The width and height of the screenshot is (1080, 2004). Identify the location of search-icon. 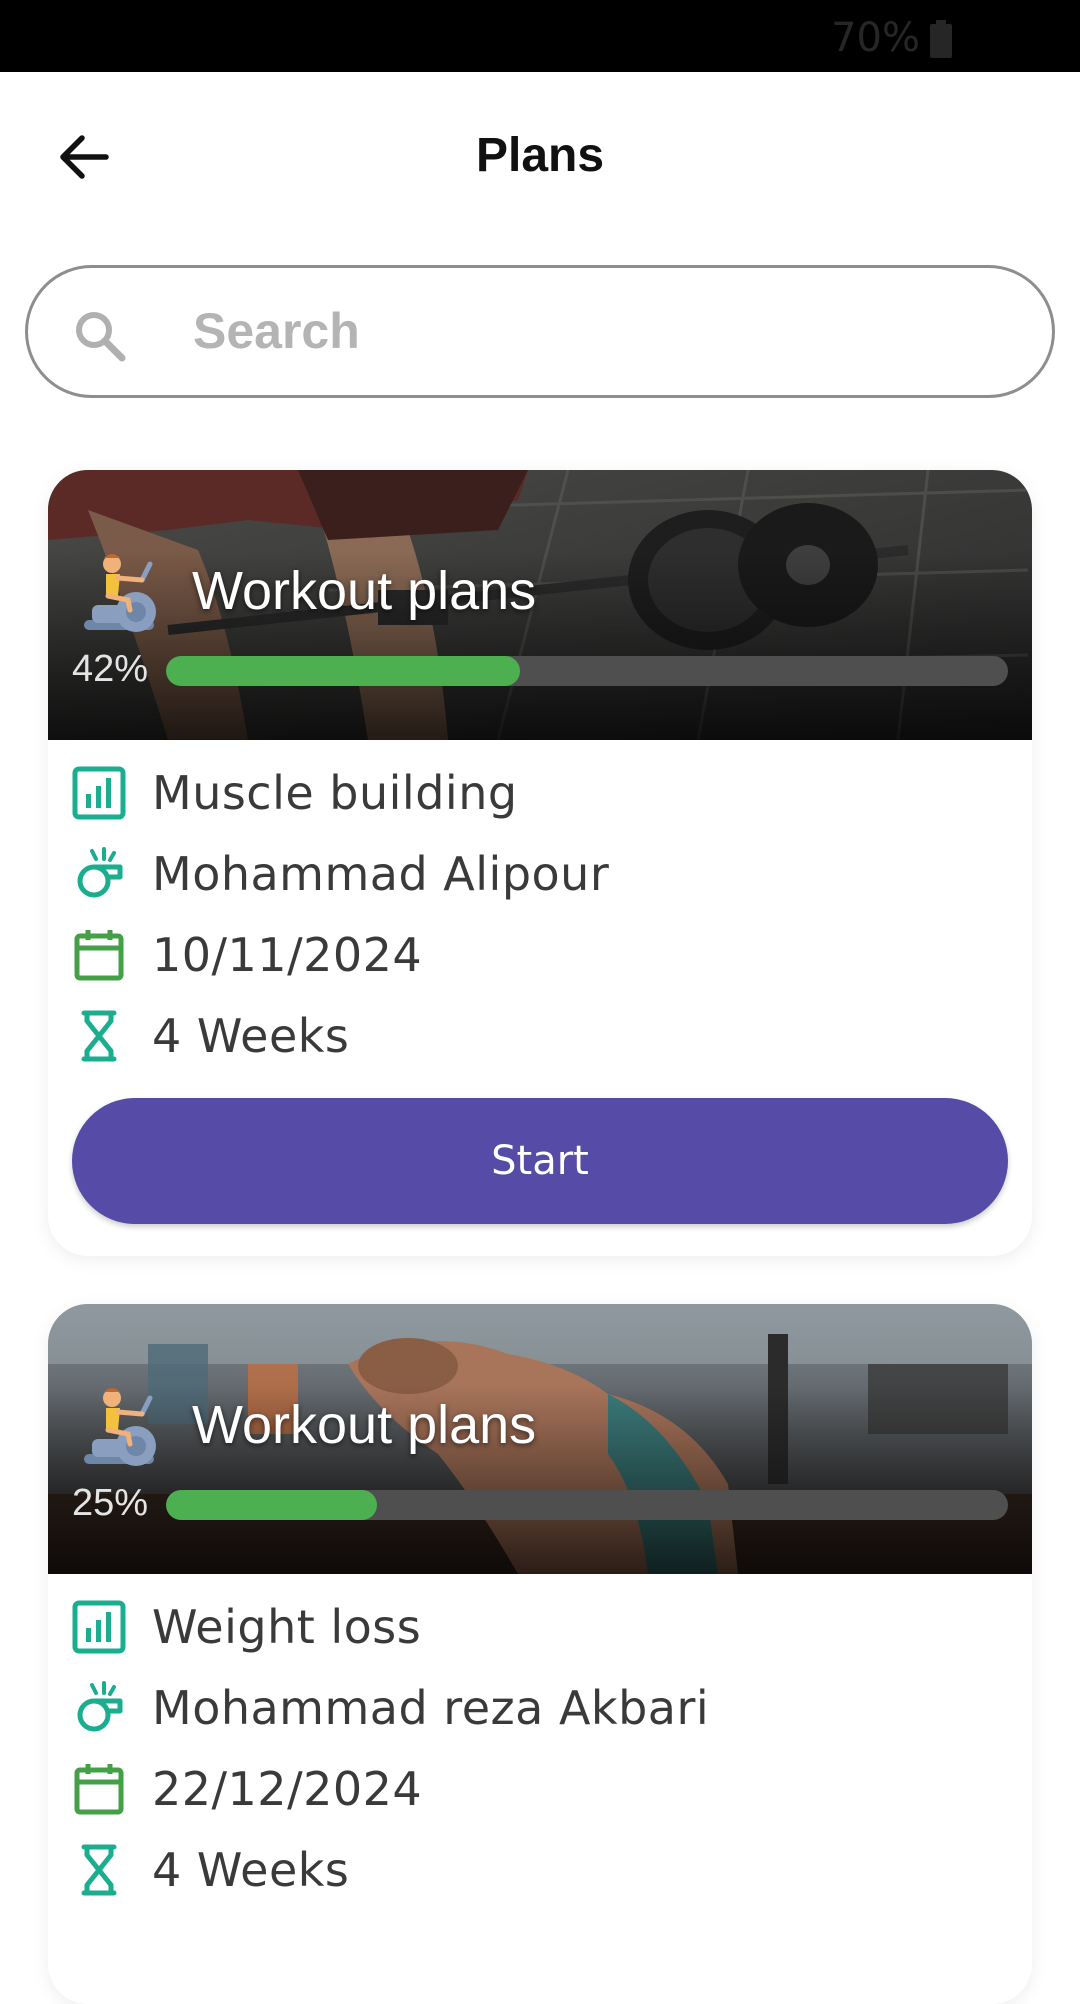
(101, 337).